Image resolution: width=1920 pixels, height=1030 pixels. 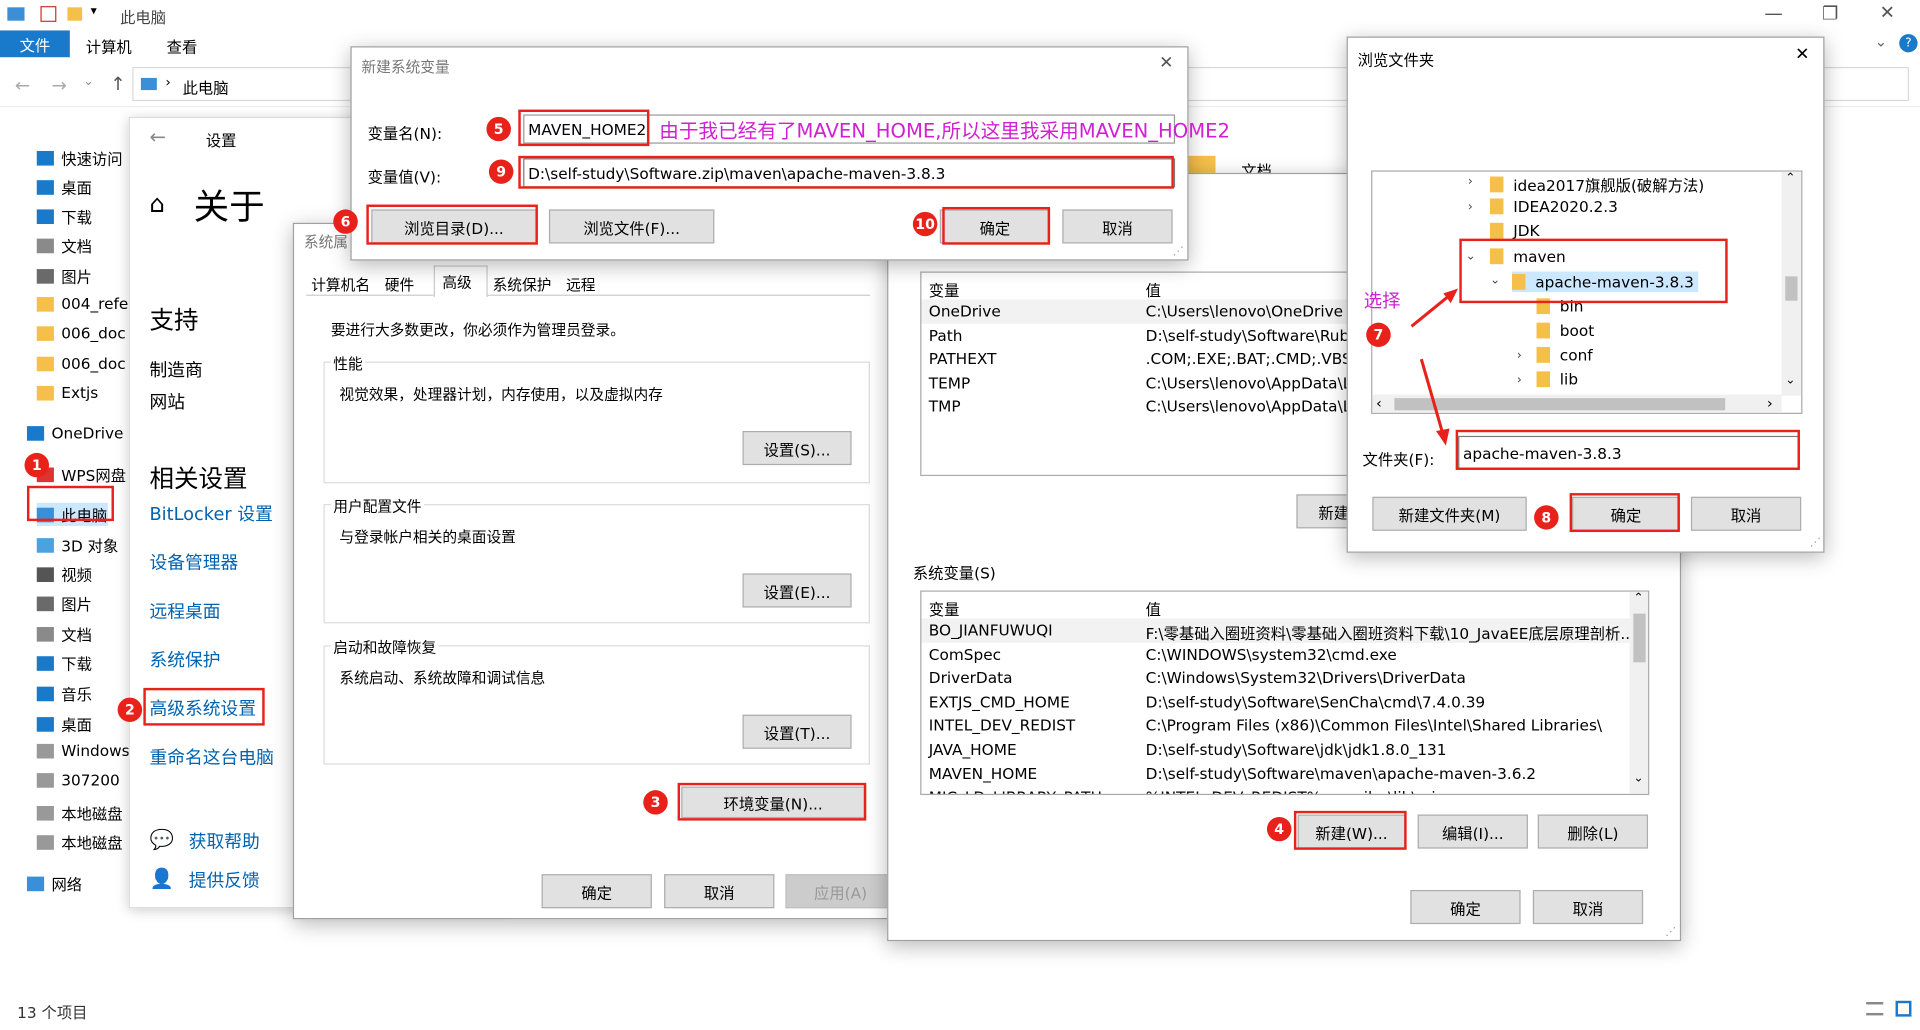 What do you see at coordinates (1432, 397) in the screenshot?
I see `arrow-to-folder-input` at bounding box center [1432, 397].